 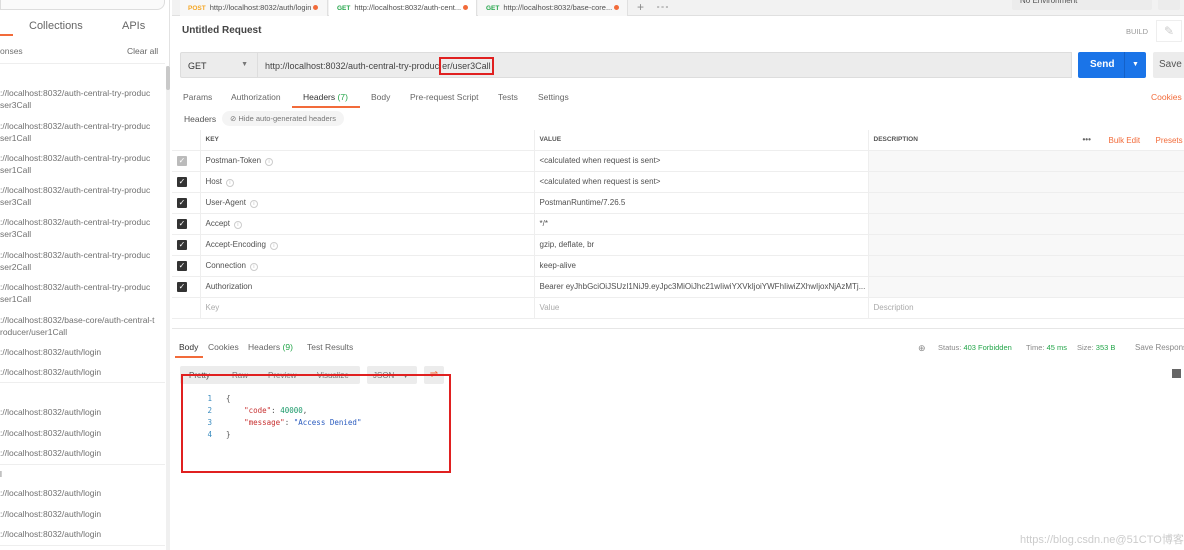 I want to click on hide-auto-headers-button: ⊘ Hide auto-generated headers, so click(x=283, y=118).